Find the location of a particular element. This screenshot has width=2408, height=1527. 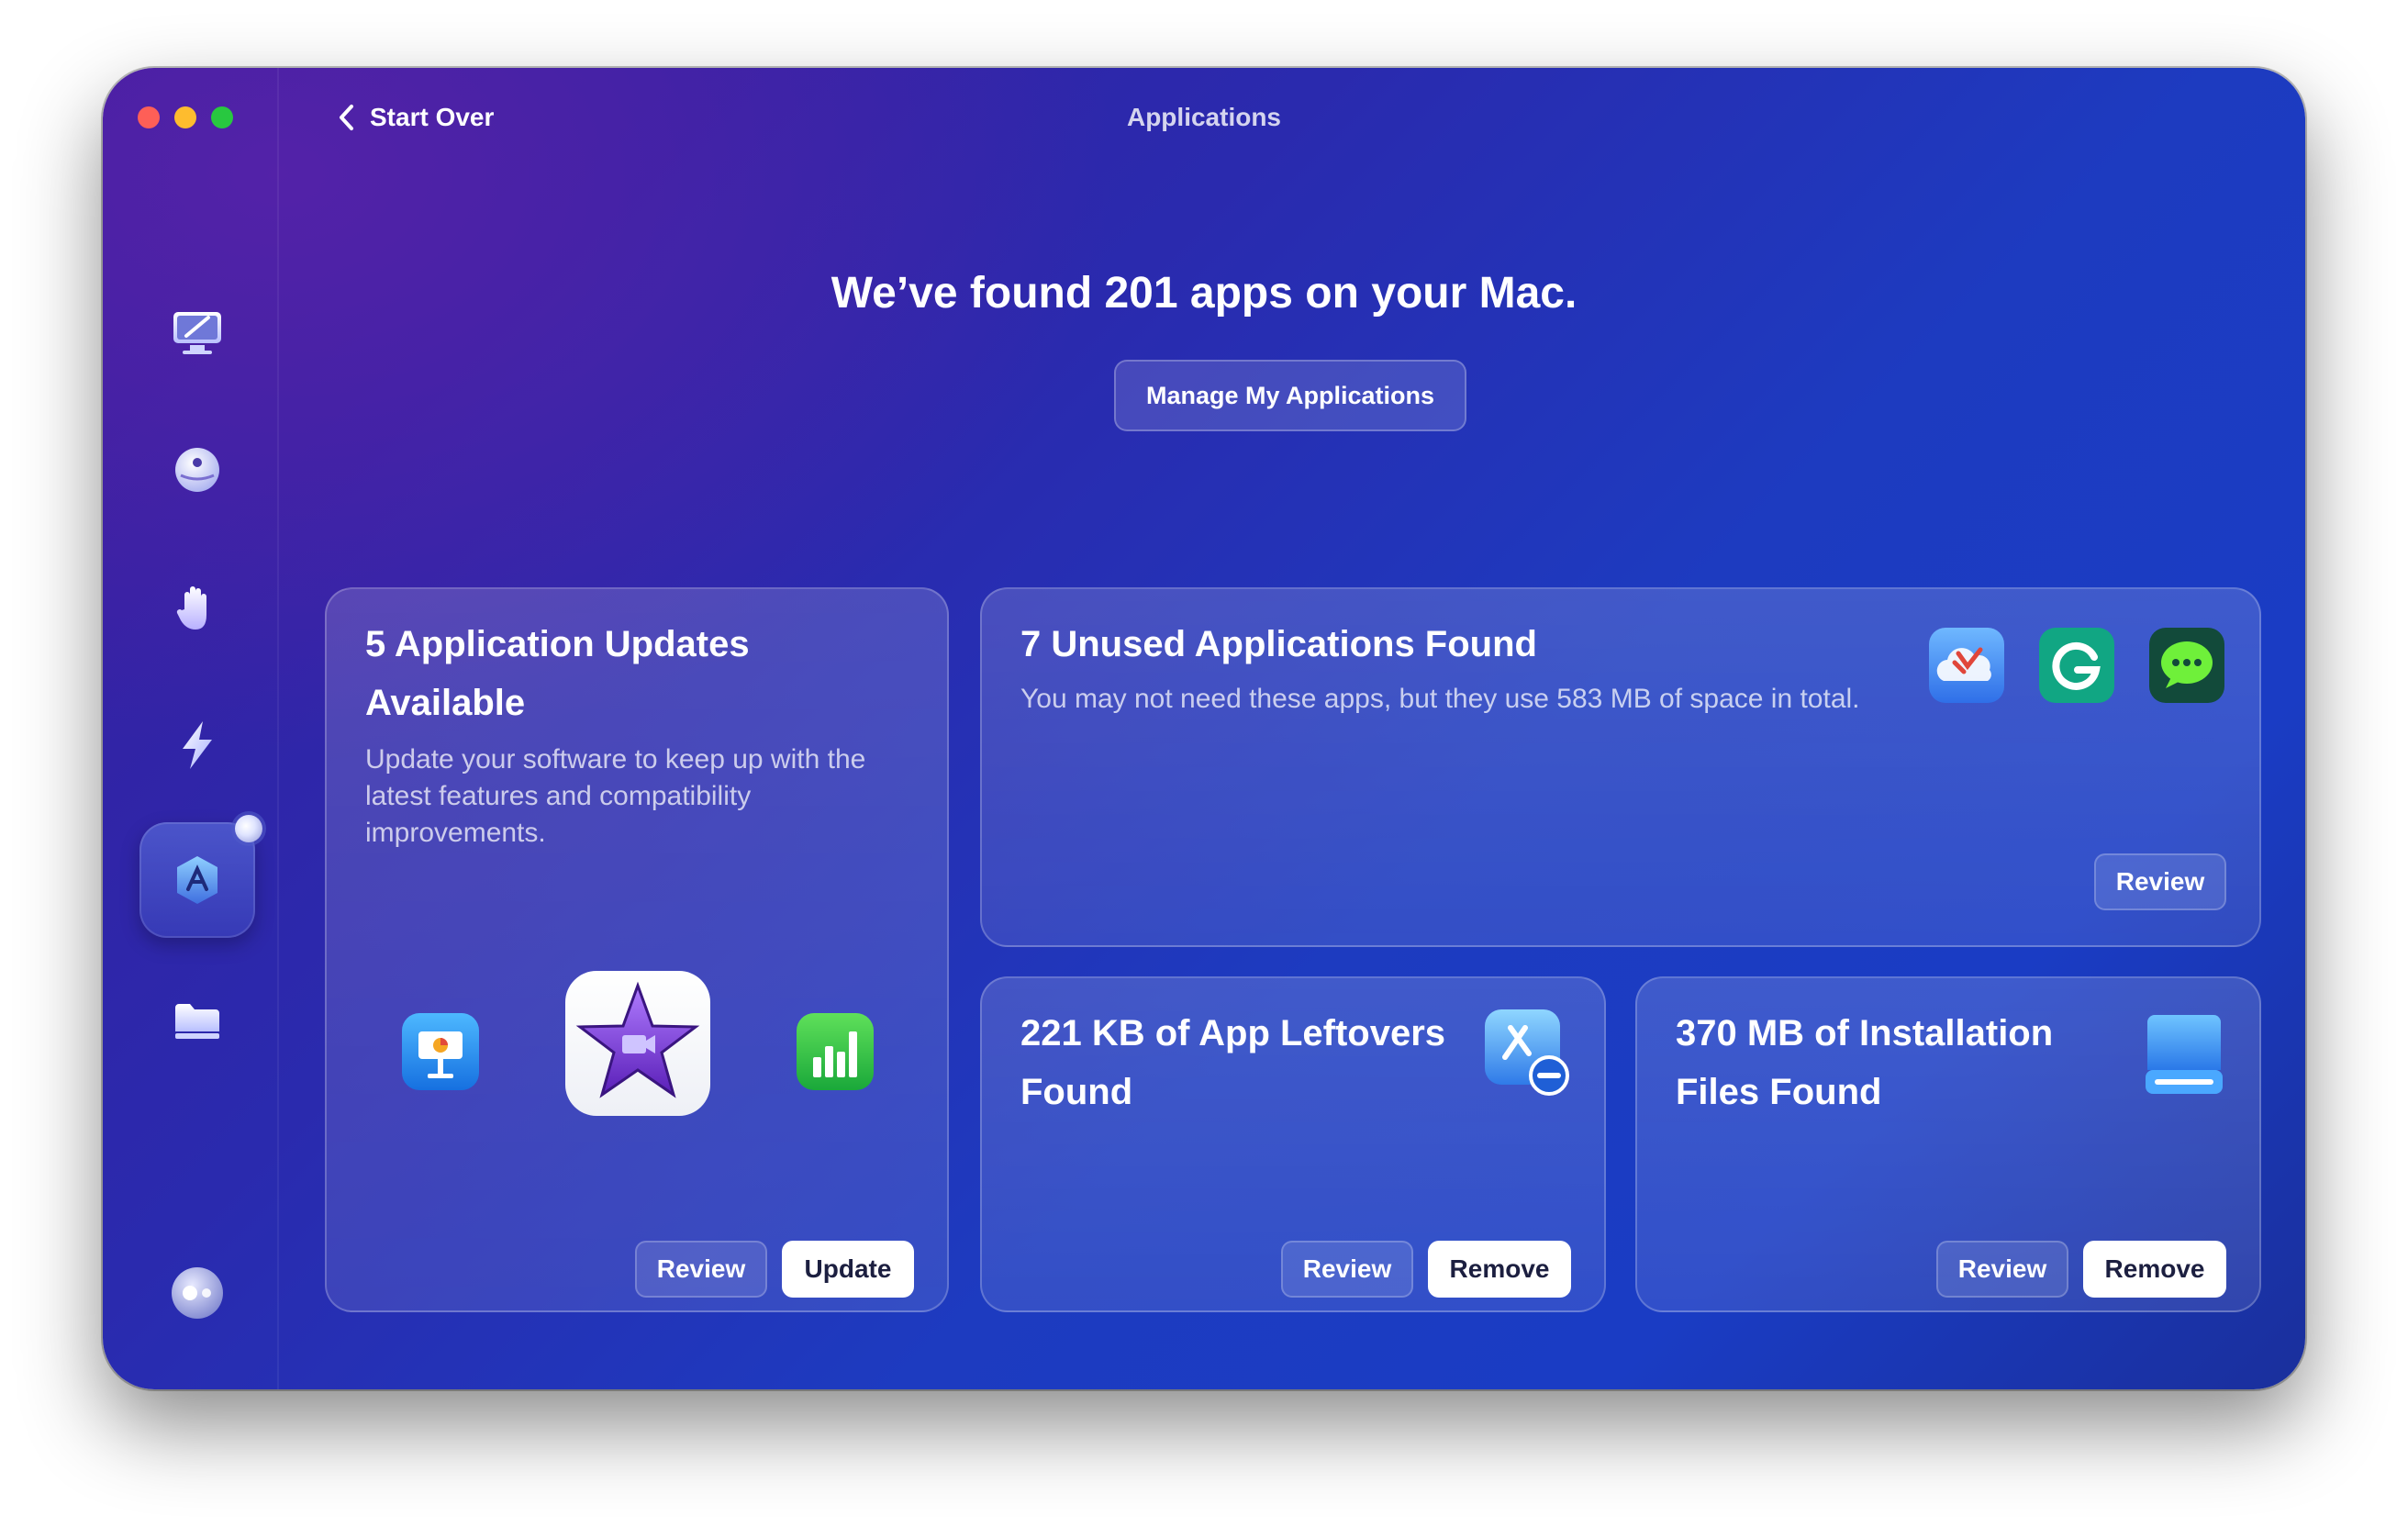

sidebar-item-protection is located at coordinates (197, 470).